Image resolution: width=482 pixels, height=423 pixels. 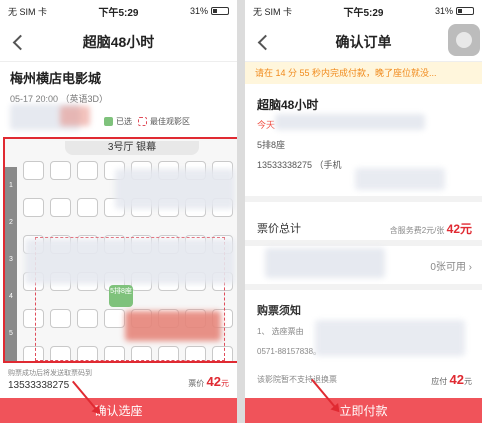 I want to click on sold-seat-swatch, so click(x=108, y=121).